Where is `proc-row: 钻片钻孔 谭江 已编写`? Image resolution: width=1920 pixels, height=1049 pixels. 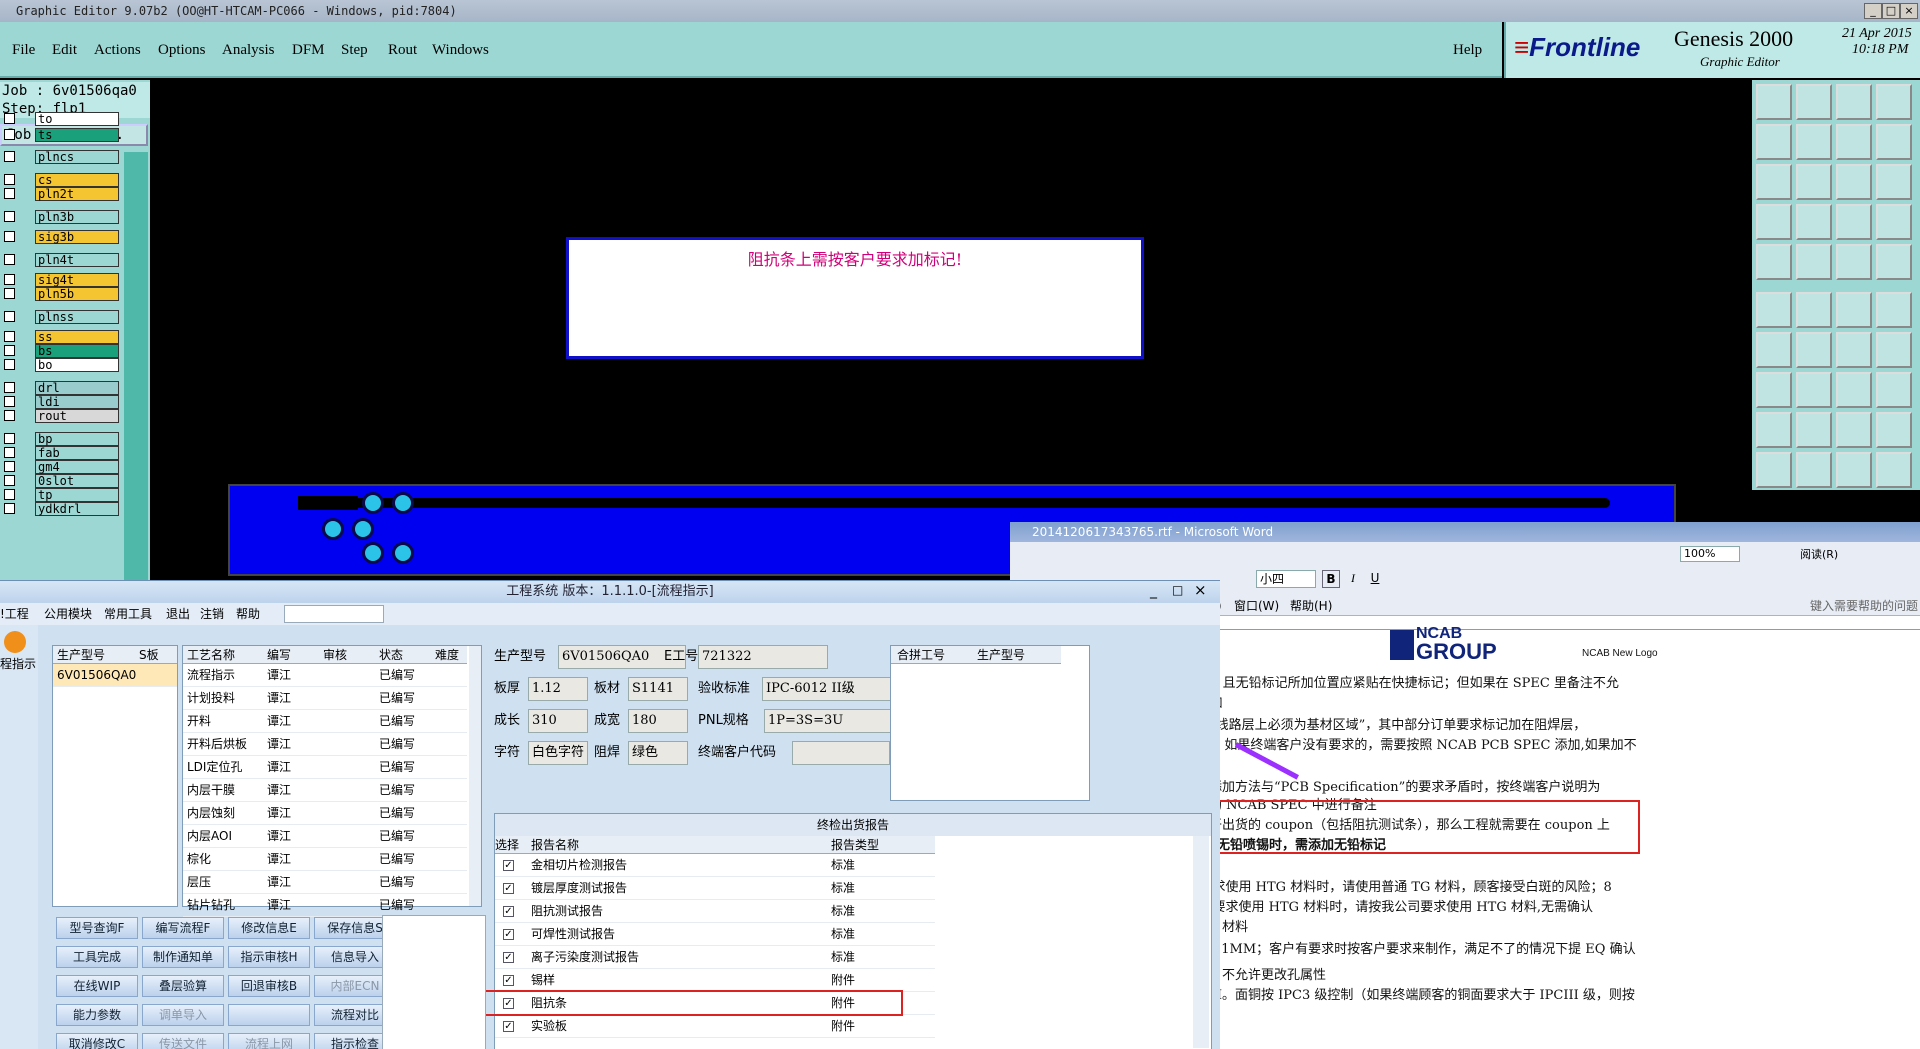
proc-row: 钻片钻孔 谭江 已编写 is located at coordinates (325, 905).